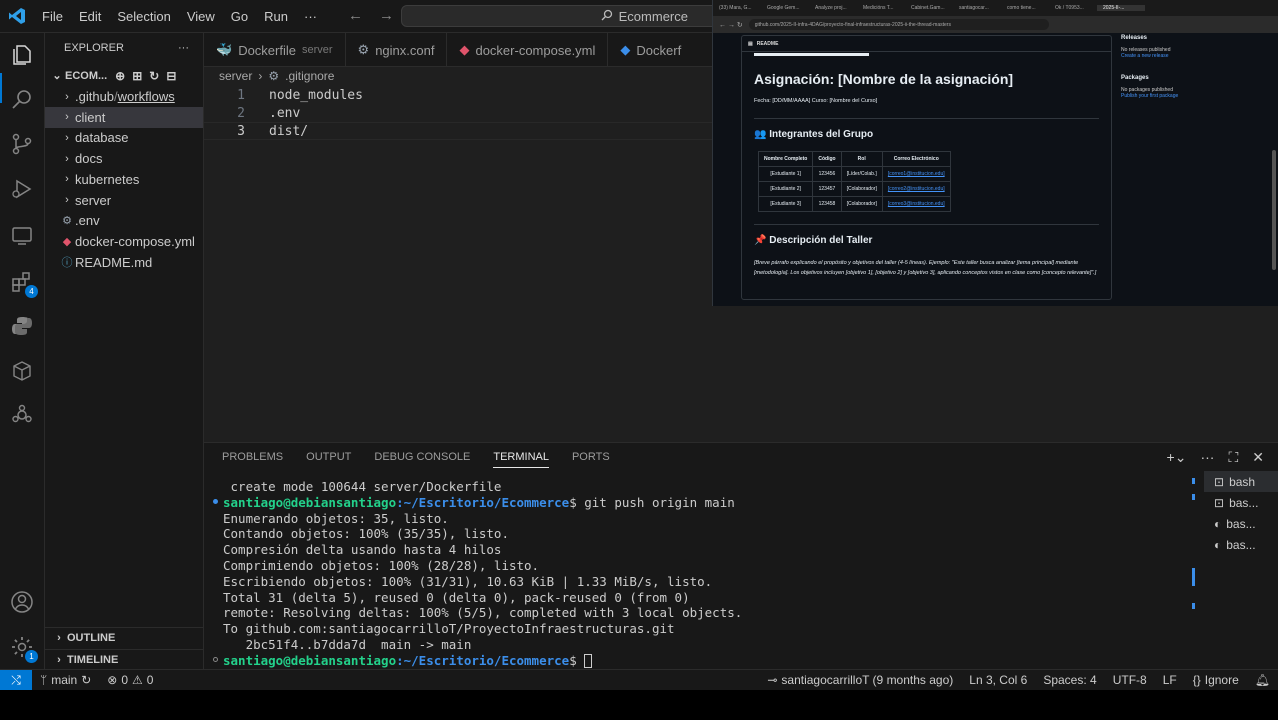 This screenshot has width=1278, height=720. I want to click on email-link-cell: [correo2@institucion.edu], so click(916, 189).